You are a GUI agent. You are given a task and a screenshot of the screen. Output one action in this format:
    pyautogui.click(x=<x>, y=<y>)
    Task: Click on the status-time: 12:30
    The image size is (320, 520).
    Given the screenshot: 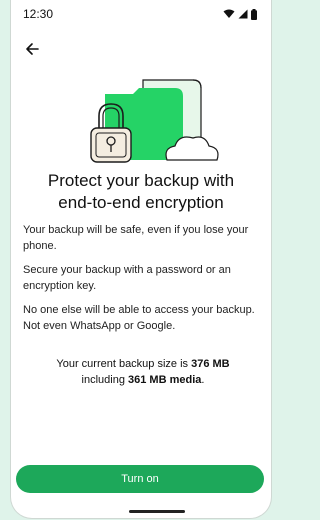 What is the action you would take?
    pyautogui.click(x=38, y=14)
    